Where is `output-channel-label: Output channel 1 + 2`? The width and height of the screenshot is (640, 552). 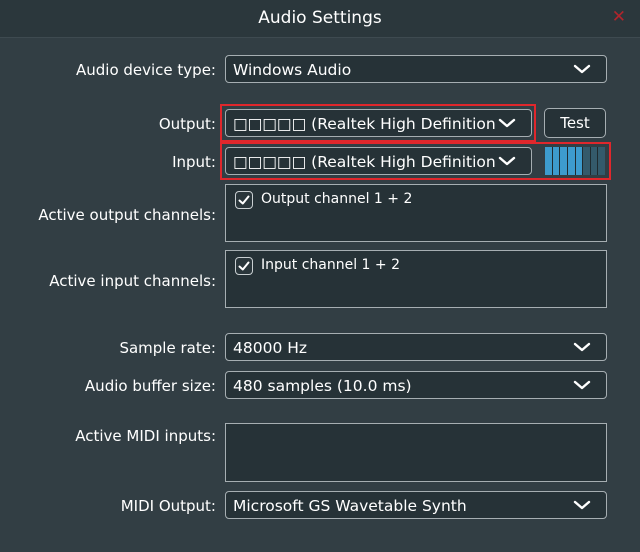
output-channel-label: Output channel 1 + 2 is located at coordinates (337, 199).